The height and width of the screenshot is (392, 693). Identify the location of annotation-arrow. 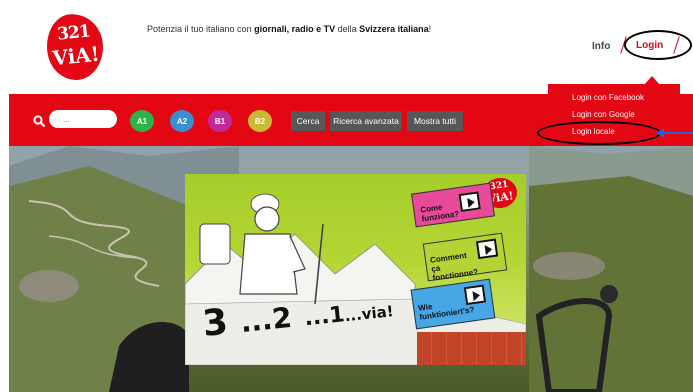
(676, 133).